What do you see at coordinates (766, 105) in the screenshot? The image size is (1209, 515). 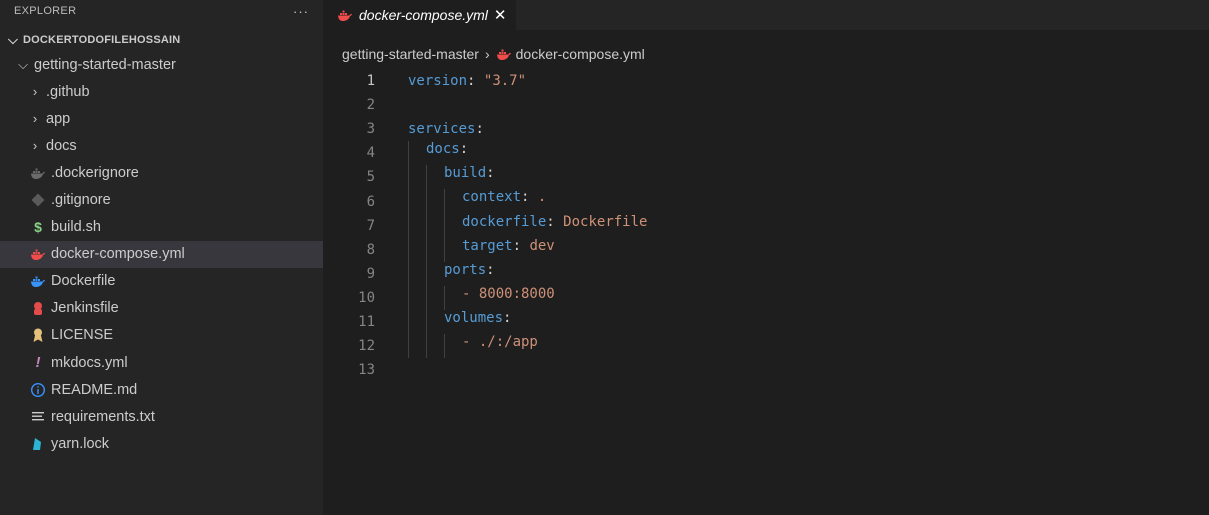 I see `code-line: 2` at bounding box center [766, 105].